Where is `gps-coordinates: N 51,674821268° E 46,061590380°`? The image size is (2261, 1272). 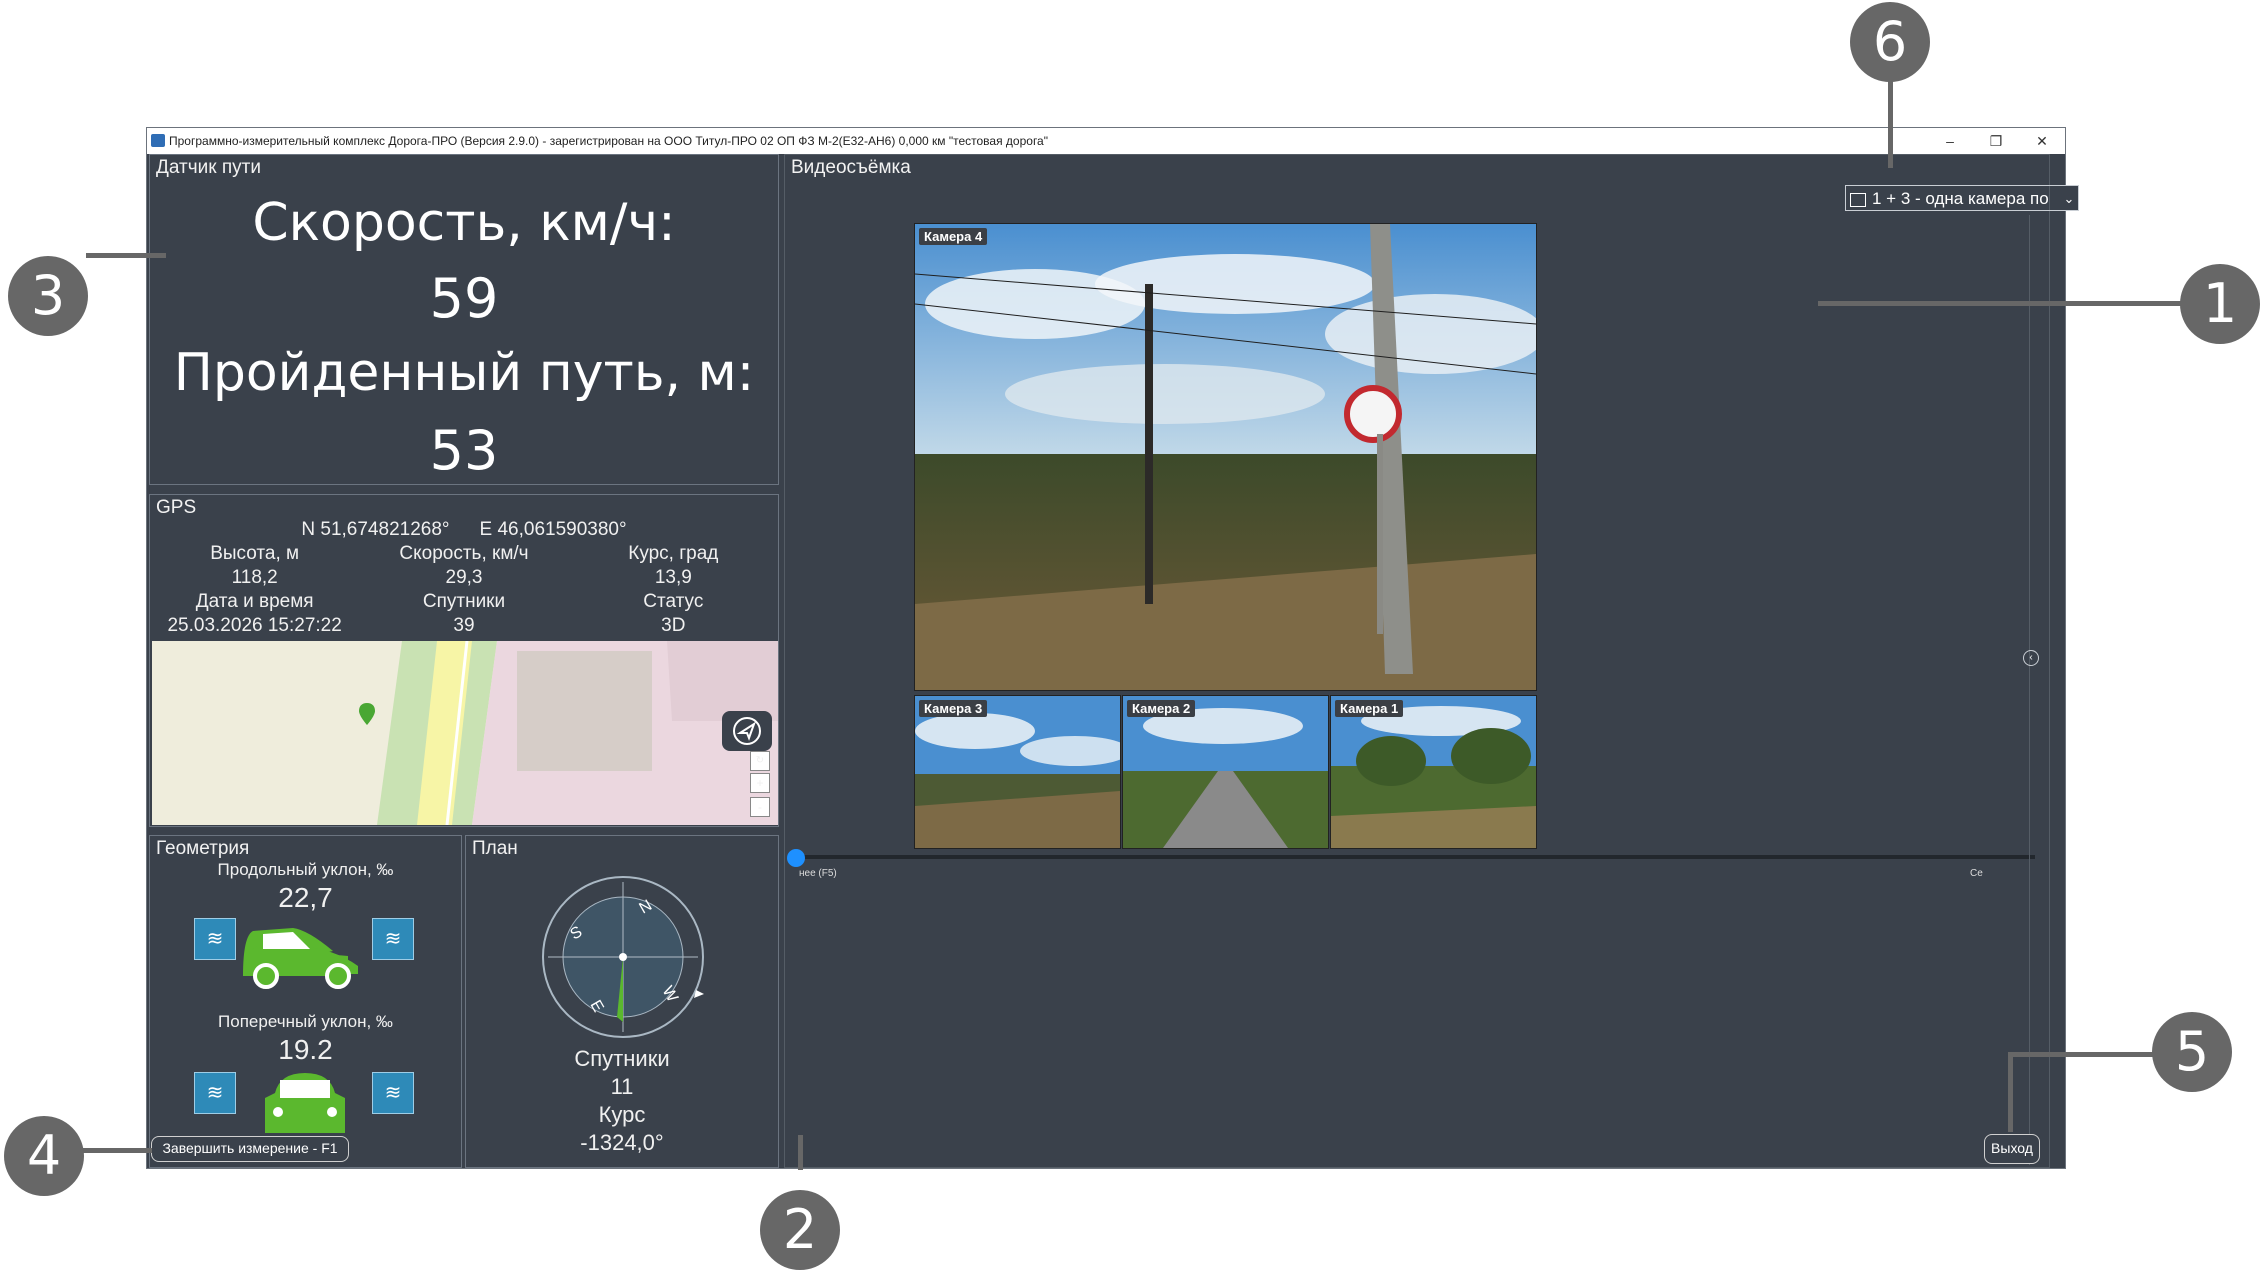 gps-coordinates: N 51,674821268° E 46,061590380° is located at coordinates (464, 530).